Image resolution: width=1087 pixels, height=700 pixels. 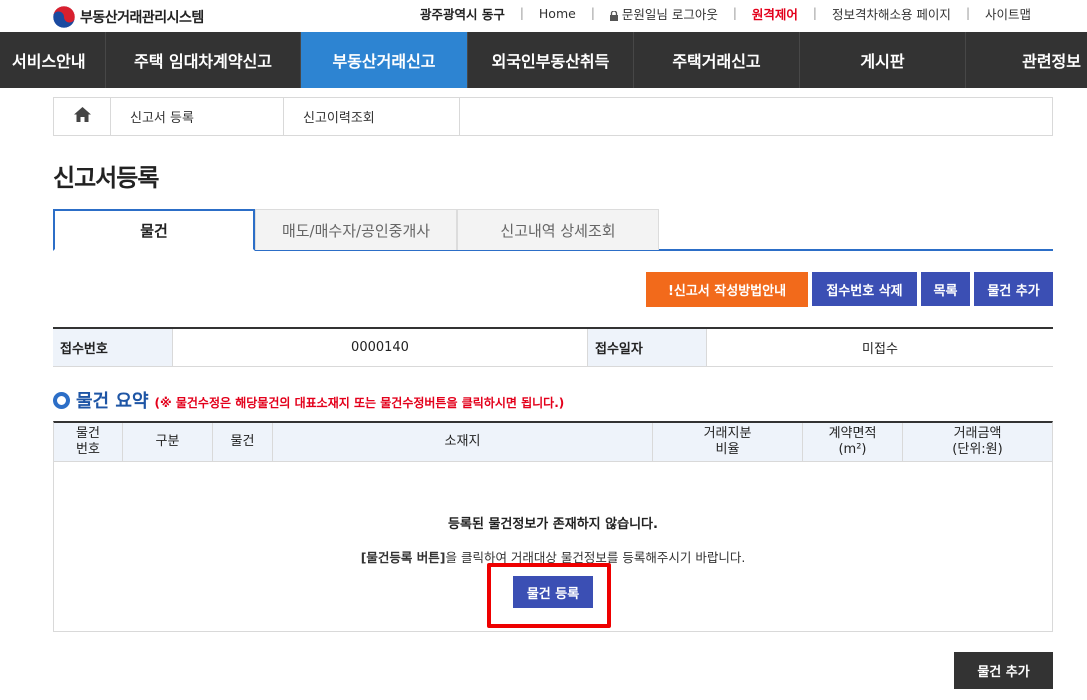 What do you see at coordinates (891, 13) in the screenshot?
I see `accessibility-page-link: 정보격차해소용 페이지` at bounding box center [891, 13].